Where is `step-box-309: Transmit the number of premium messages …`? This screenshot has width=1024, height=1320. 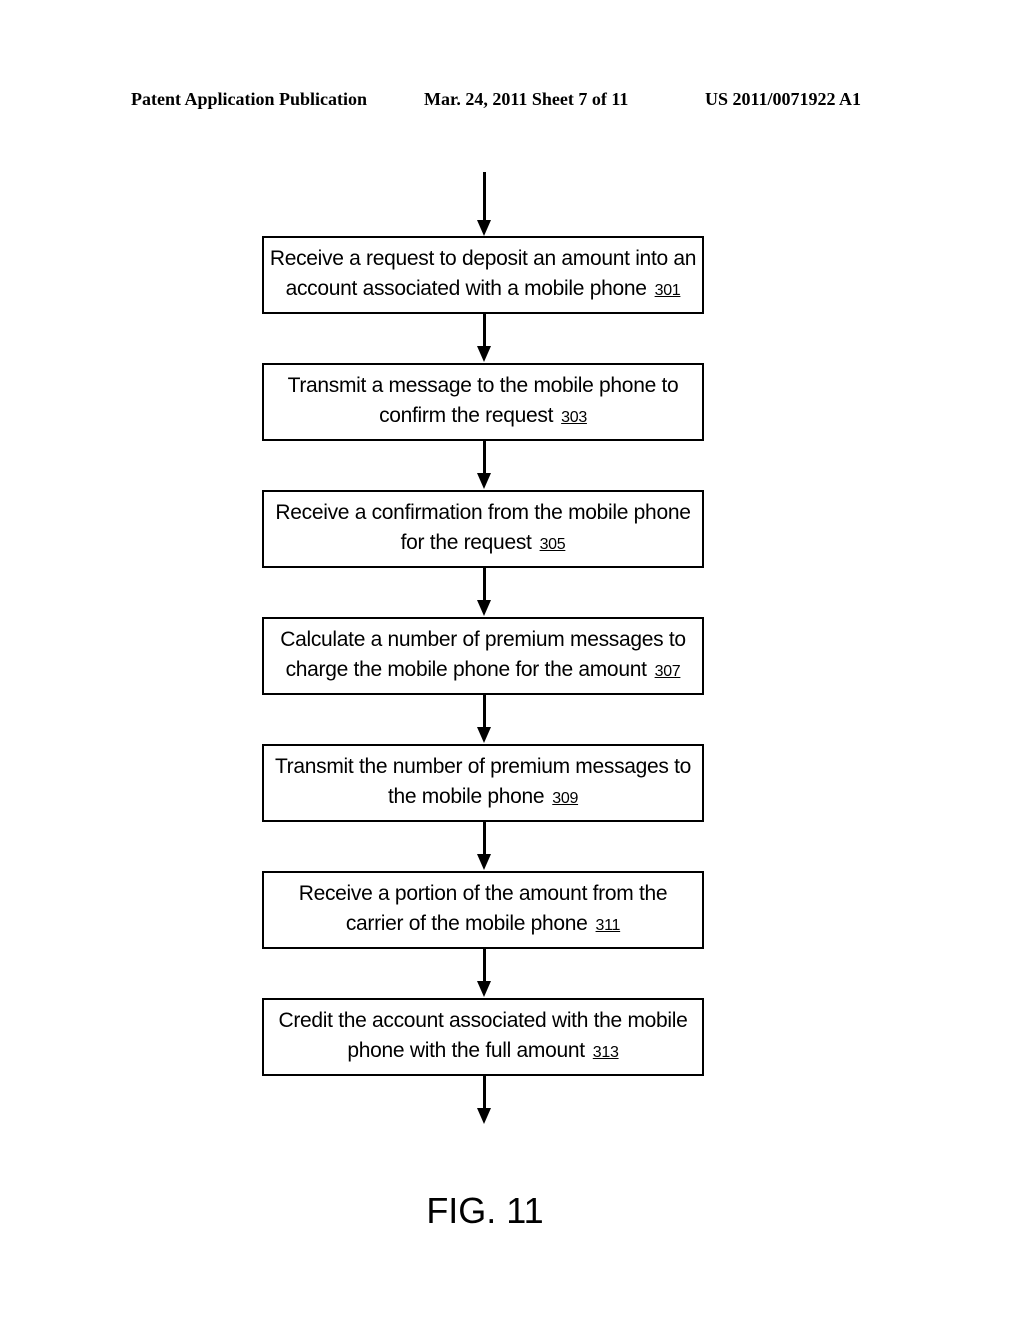 step-box-309: Transmit the number of premium messages … is located at coordinates (483, 783).